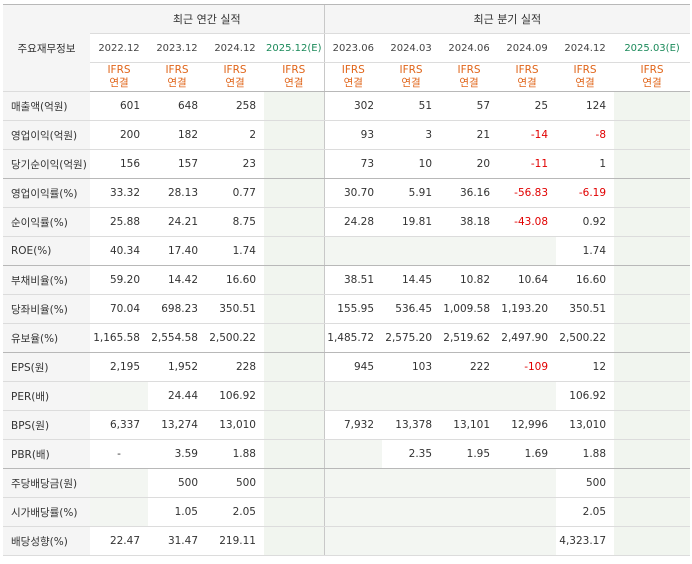  Describe the element at coordinates (119, 222) in the screenshot. I see `table-cell: 25.88` at that location.